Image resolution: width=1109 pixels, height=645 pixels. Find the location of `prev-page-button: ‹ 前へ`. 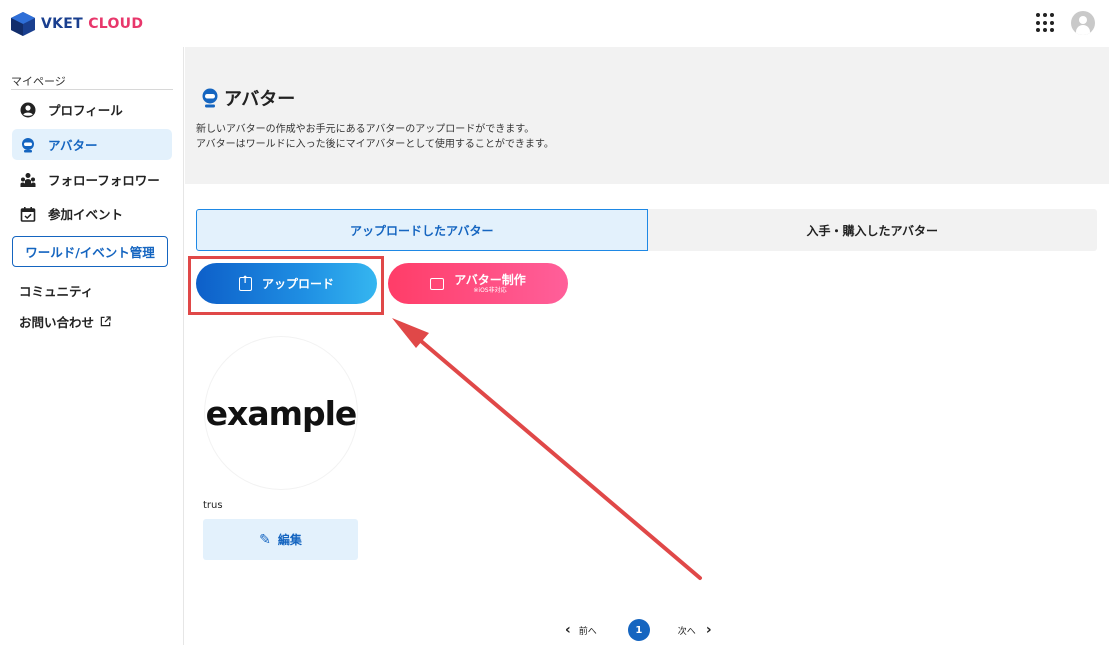

prev-page-button: ‹ 前へ is located at coordinates (581, 630).